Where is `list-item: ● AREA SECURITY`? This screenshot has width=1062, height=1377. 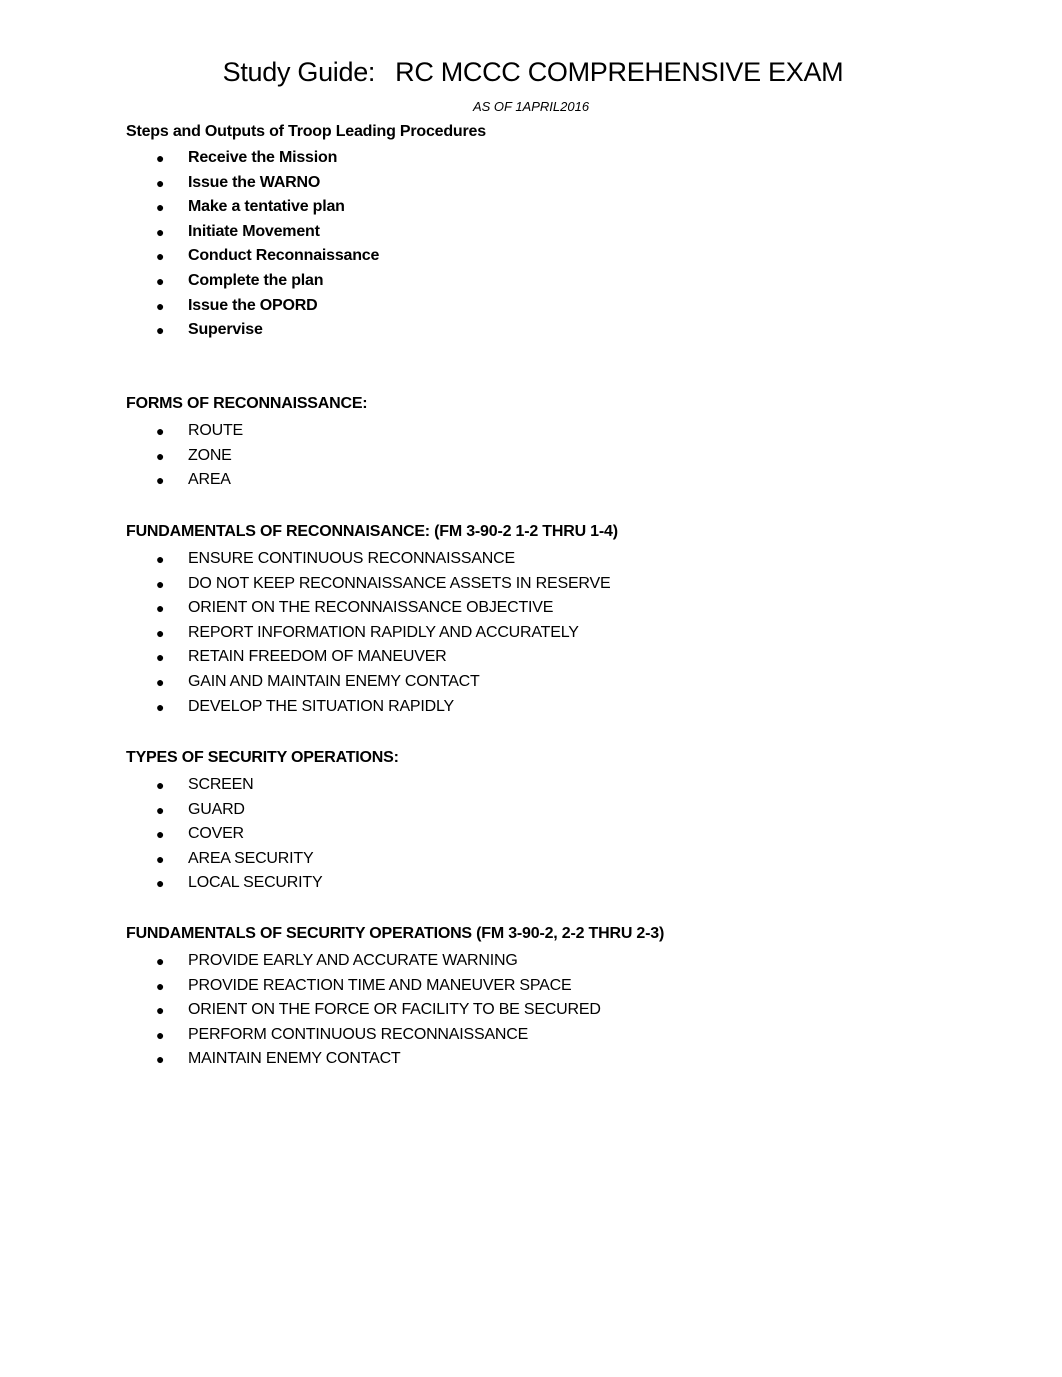 list-item: ● AREA SECURITY is located at coordinates (262, 859).